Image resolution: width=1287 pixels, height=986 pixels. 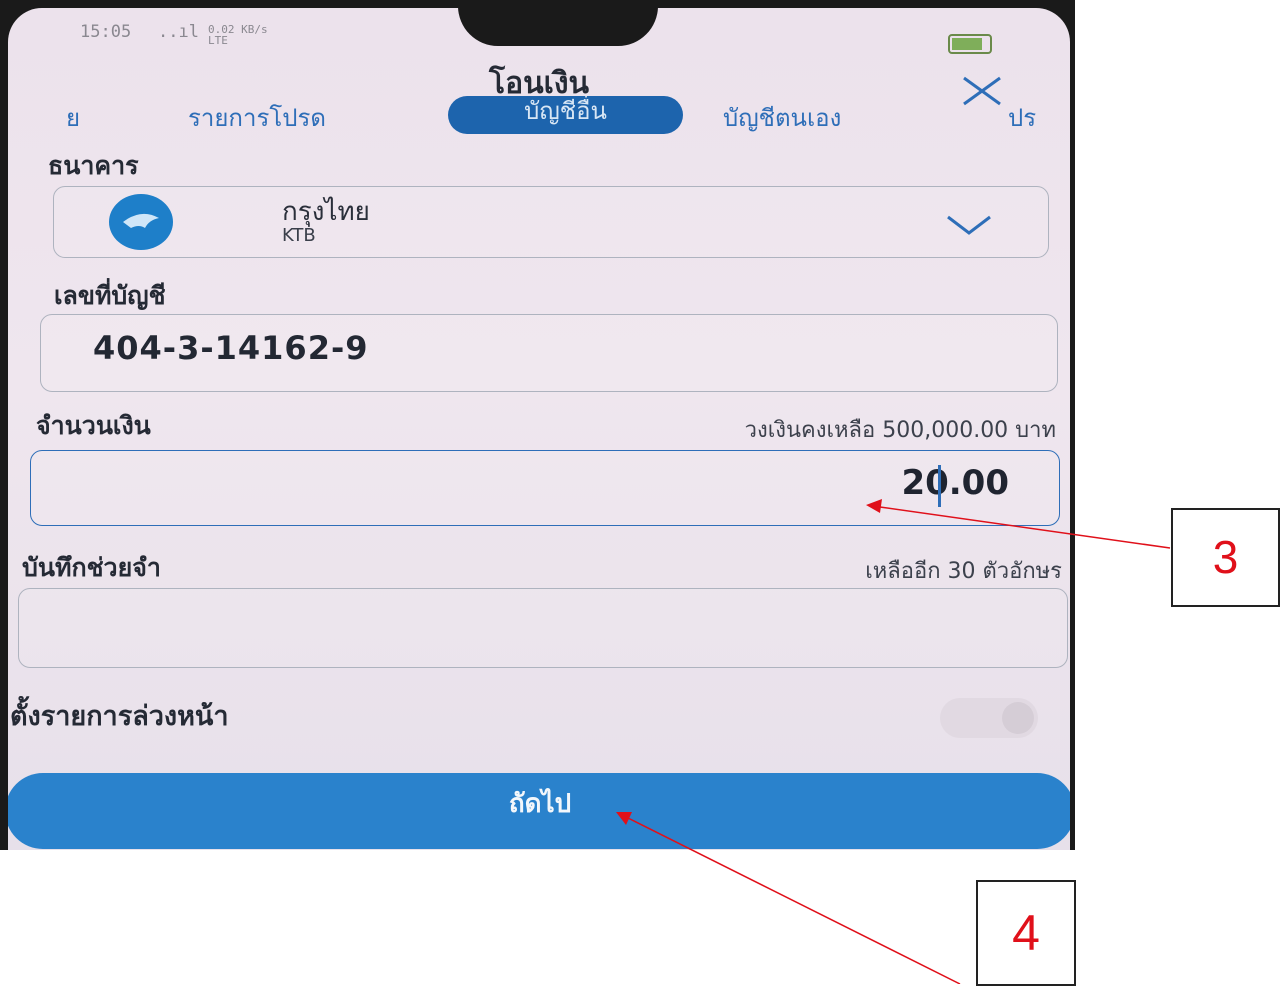 I want to click on close-icon, so click(x=982, y=91).